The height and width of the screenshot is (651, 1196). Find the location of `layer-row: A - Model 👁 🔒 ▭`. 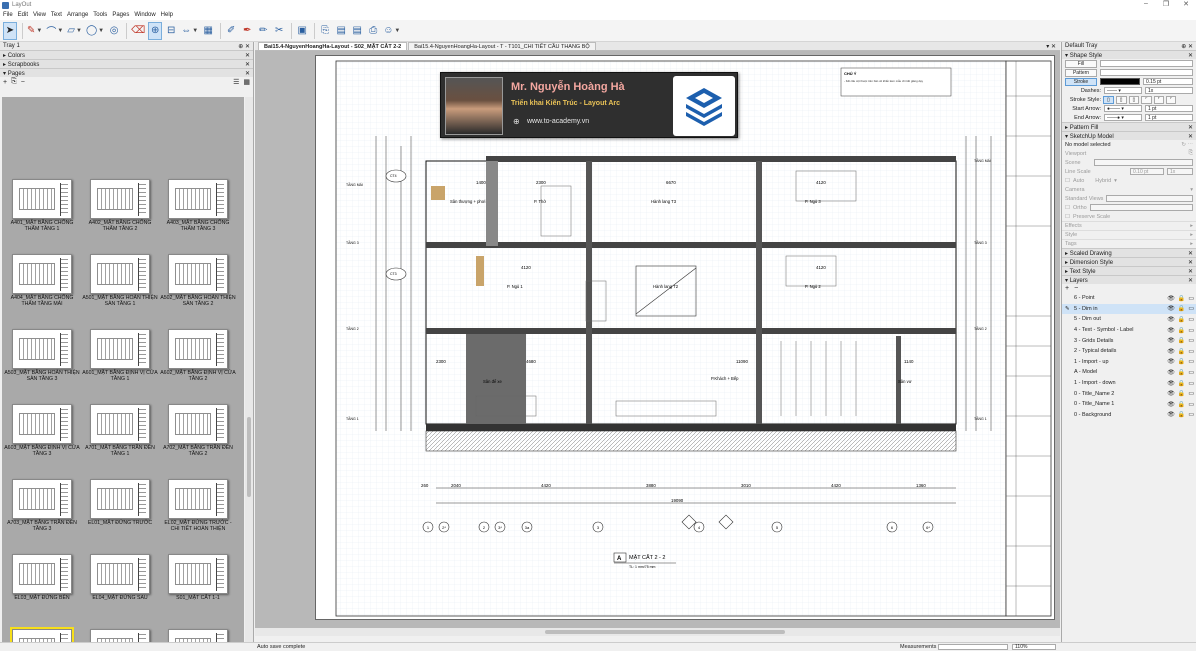

layer-row: A - Model 👁 🔒 ▭ is located at coordinates (1129, 372).